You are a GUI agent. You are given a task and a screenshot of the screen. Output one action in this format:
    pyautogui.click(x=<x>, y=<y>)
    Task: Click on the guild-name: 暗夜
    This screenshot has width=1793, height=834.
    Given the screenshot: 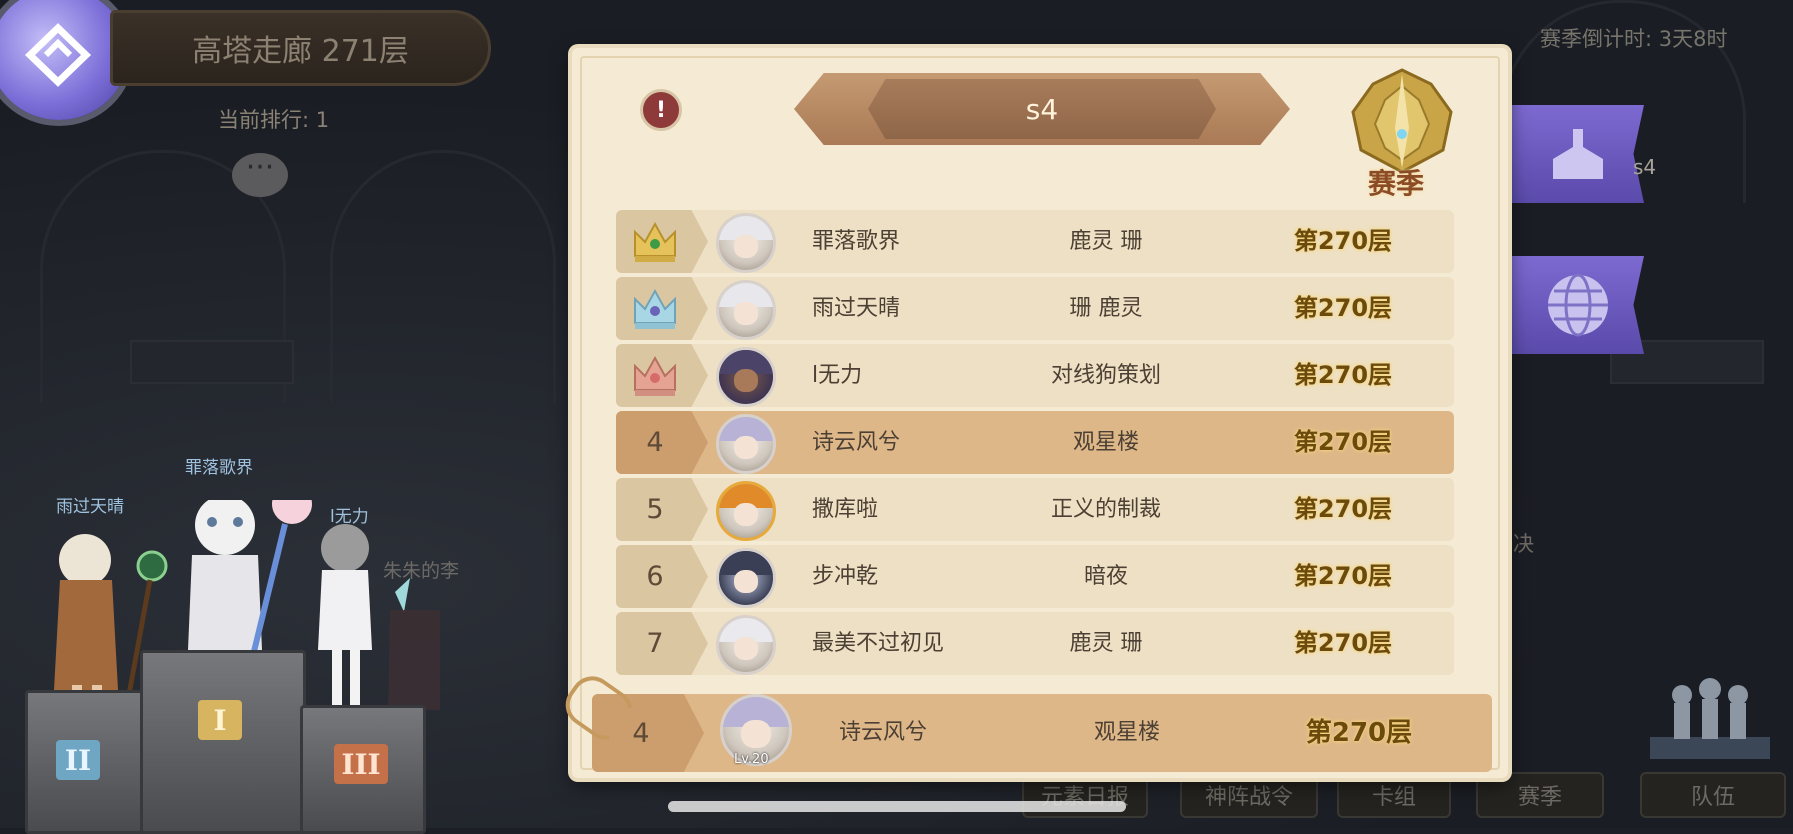 What is the action you would take?
    pyautogui.click(x=1105, y=576)
    